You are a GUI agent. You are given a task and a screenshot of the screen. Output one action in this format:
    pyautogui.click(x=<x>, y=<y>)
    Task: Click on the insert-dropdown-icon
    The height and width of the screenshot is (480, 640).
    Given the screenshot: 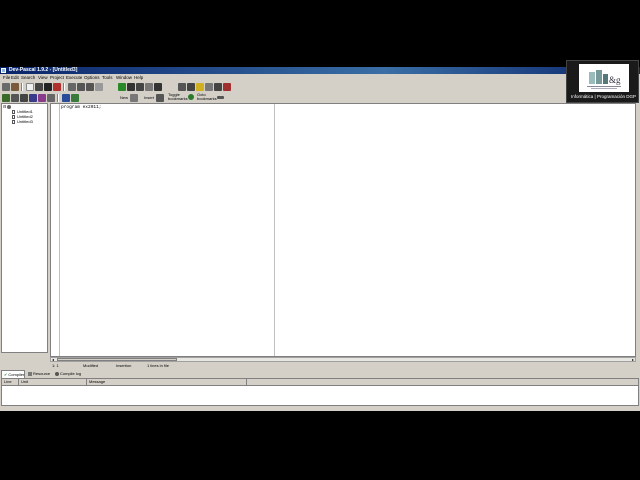 What is the action you would take?
    pyautogui.click(x=160, y=97)
    